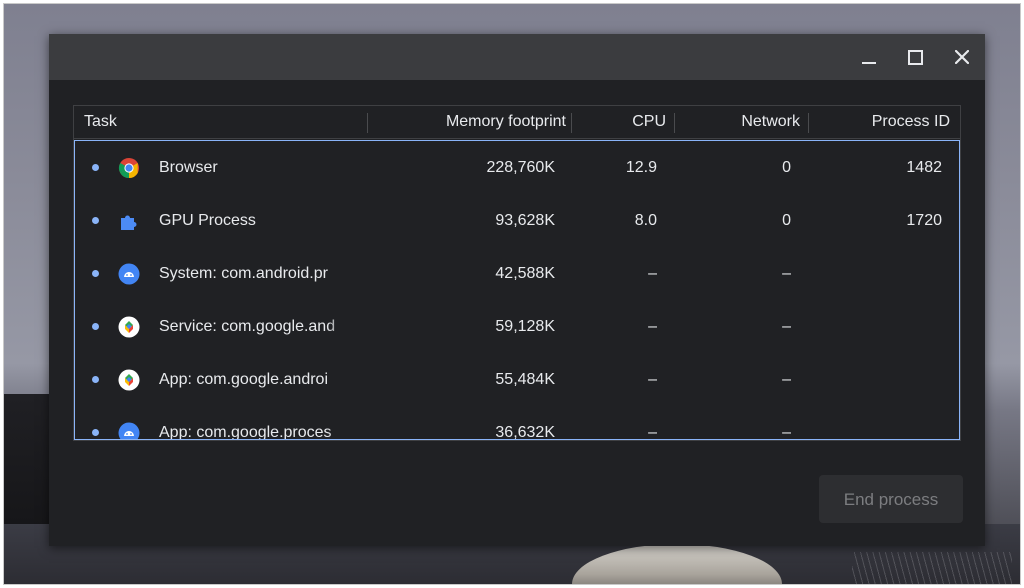  What do you see at coordinates (891, 499) in the screenshot?
I see `end-process-button: End process` at bounding box center [891, 499].